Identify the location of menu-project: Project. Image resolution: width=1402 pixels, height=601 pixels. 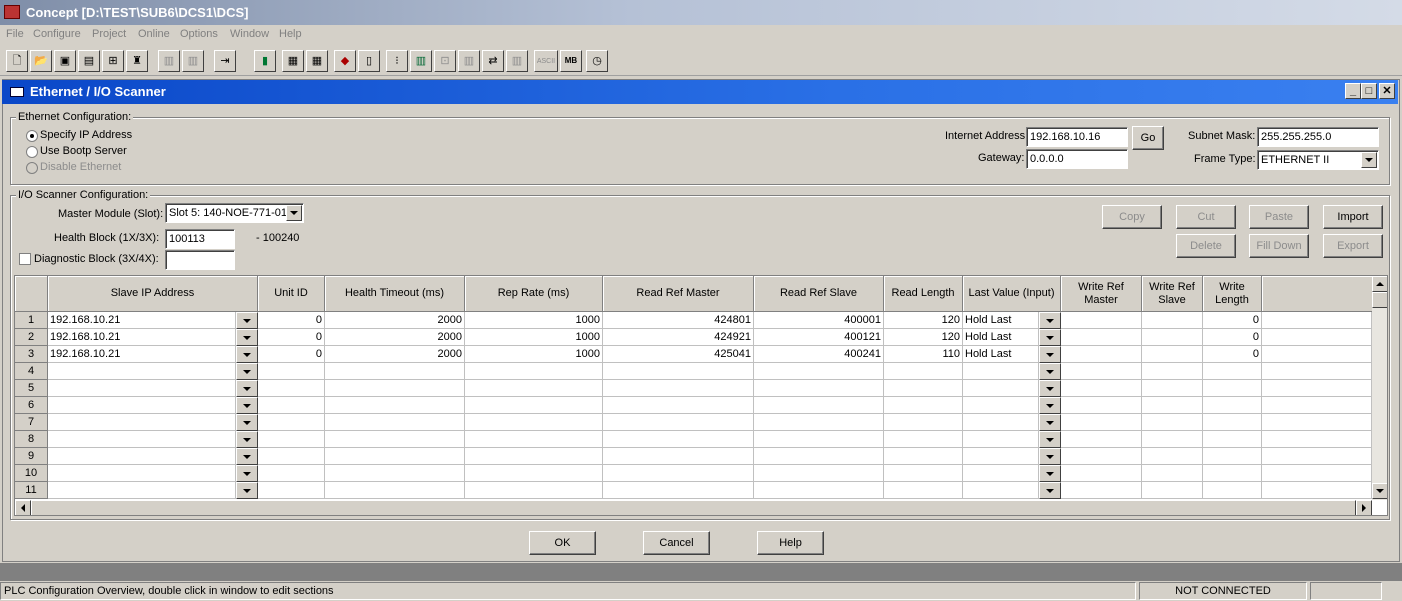
(109, 34).